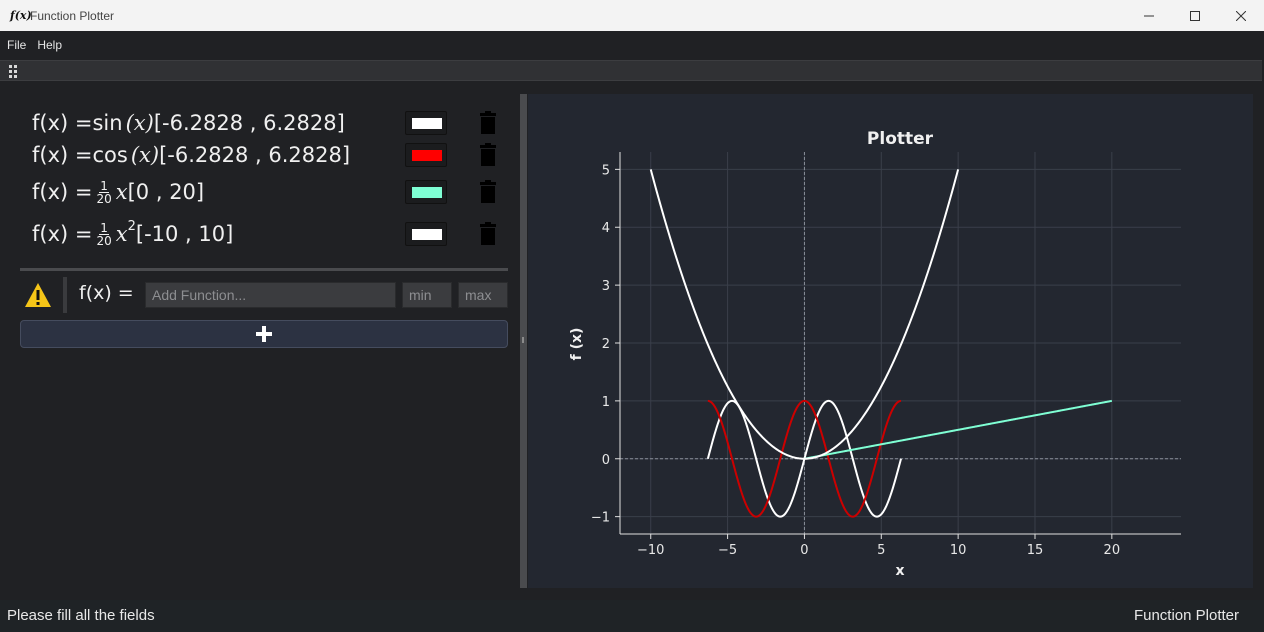  I want to click on panel-splitter, so click(523, 341).